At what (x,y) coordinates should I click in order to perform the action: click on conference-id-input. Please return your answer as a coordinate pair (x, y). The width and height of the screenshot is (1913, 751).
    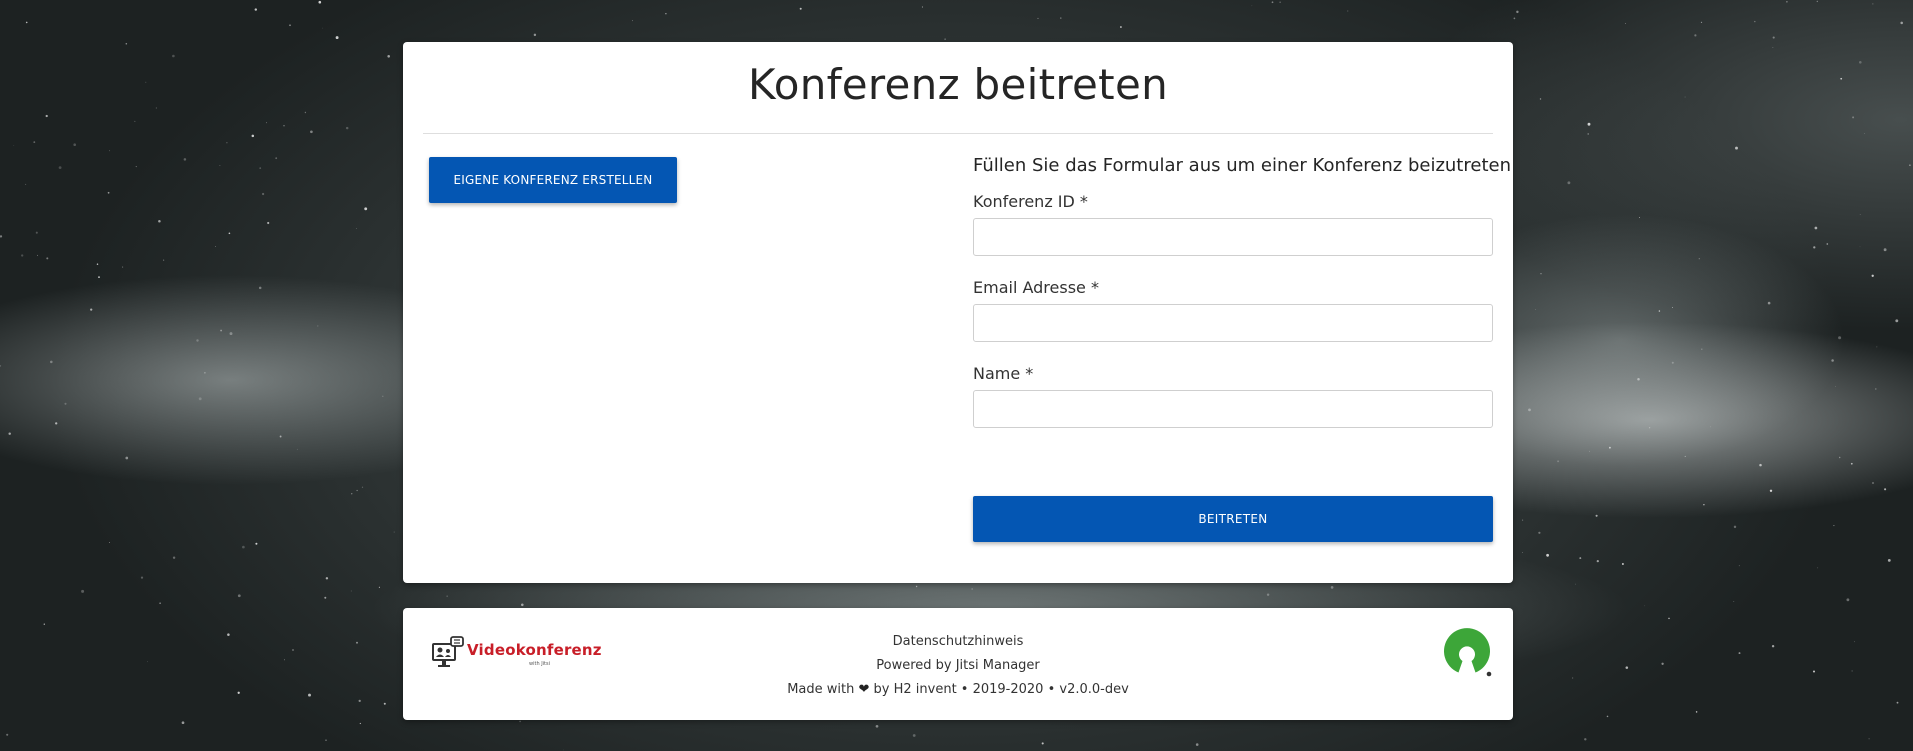
    Looking at the image, I should click on (1233, 237).